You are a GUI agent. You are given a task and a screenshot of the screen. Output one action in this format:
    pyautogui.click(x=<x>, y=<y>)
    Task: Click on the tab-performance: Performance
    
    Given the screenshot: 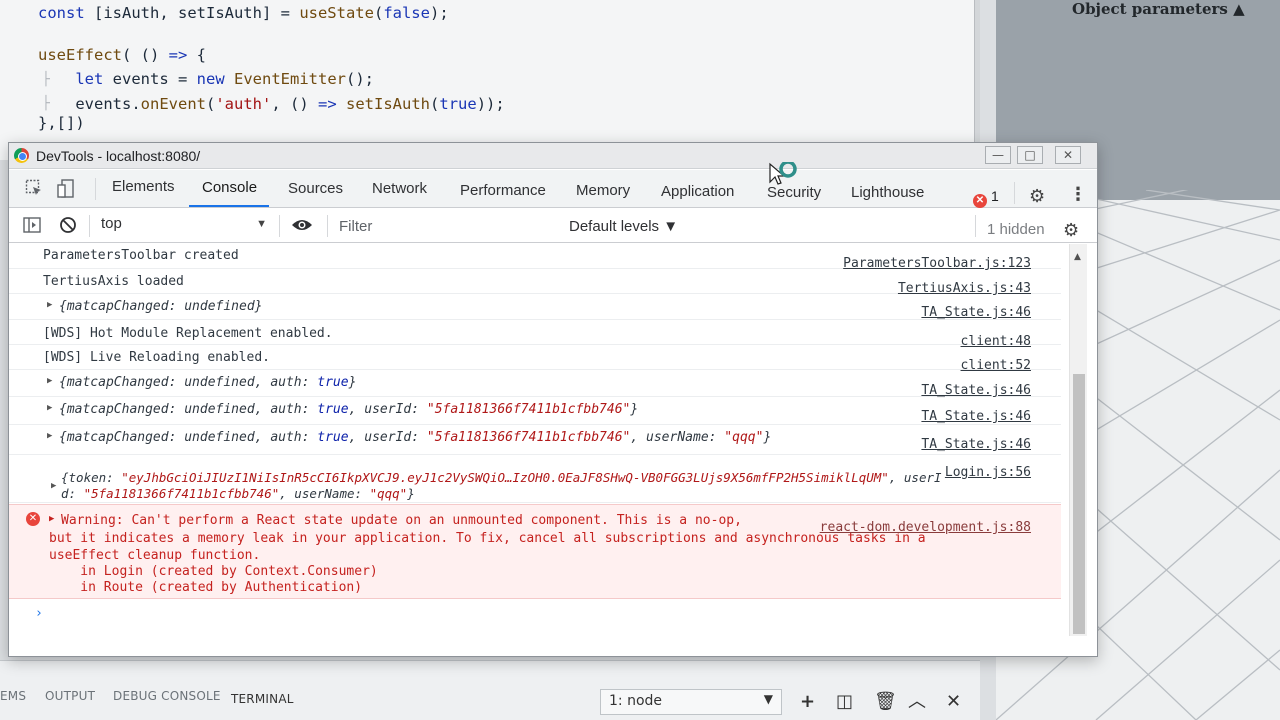 What is the action you would take?
    pyautogui.click(x=503, y=190)
    